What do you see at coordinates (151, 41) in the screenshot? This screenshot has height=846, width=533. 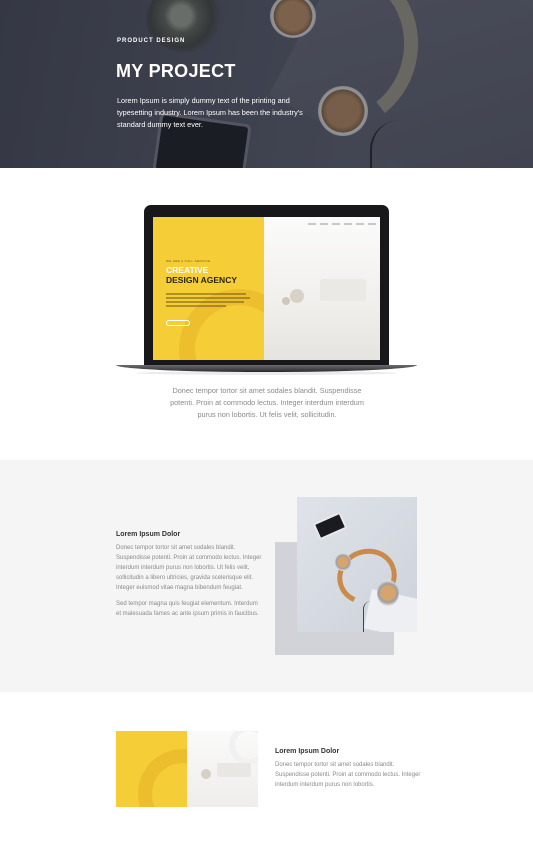 I see `hero-eyebrow: PRODUCT DESIGN` at bounding box center [151, 41].